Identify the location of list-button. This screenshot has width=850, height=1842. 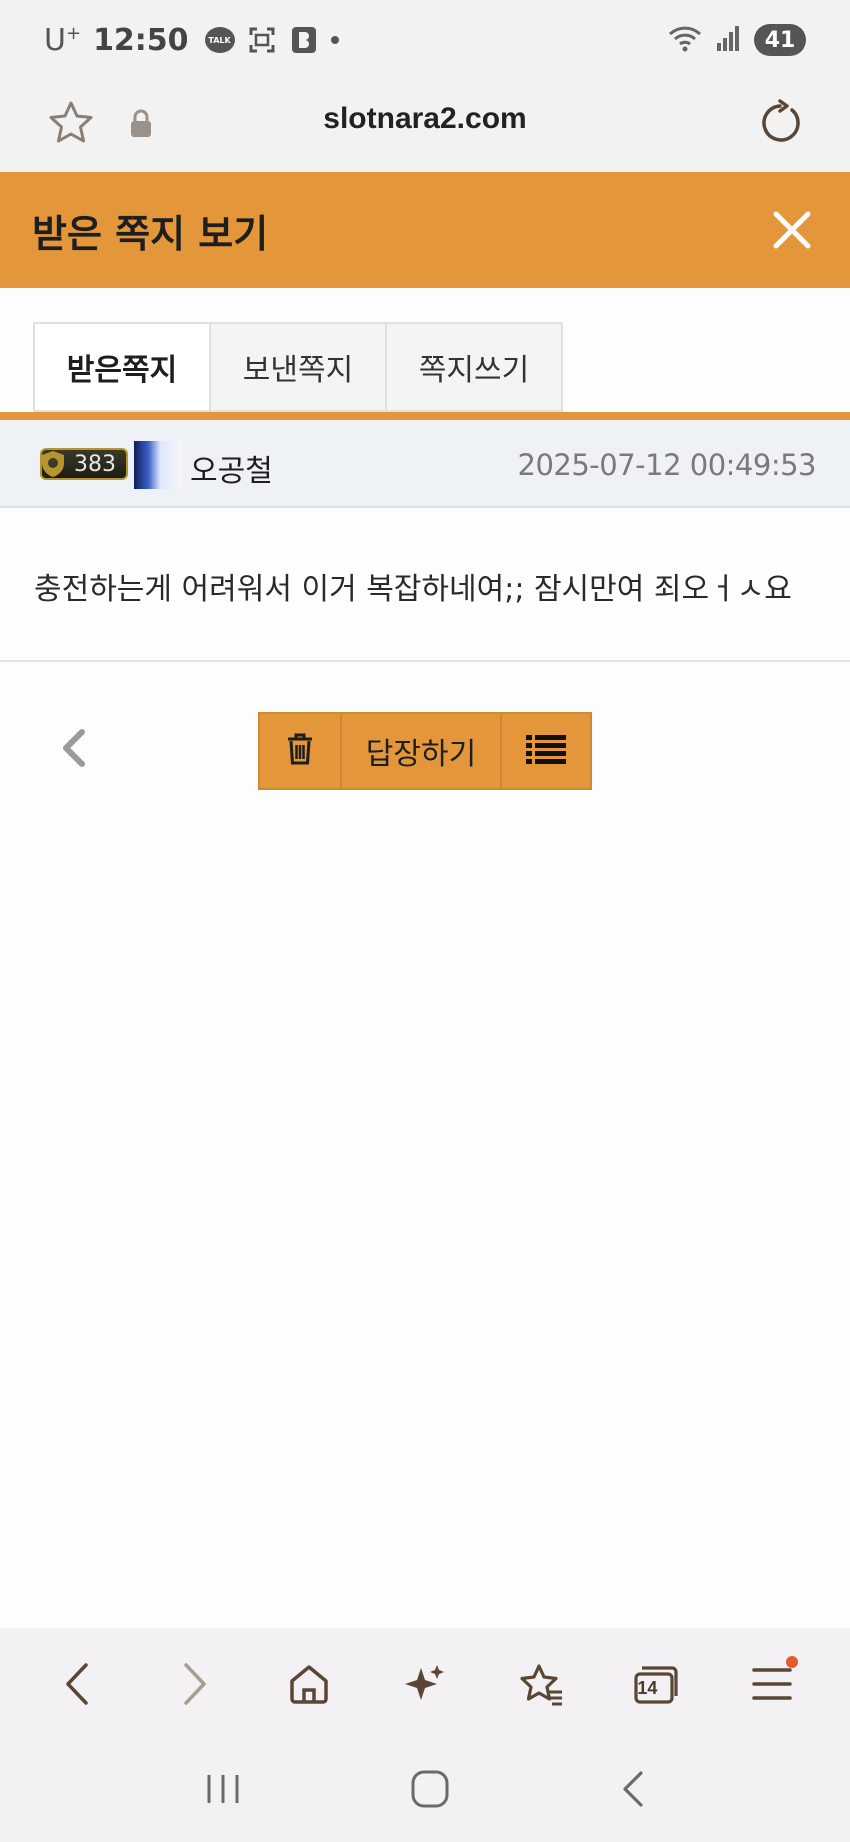
(546, 751).